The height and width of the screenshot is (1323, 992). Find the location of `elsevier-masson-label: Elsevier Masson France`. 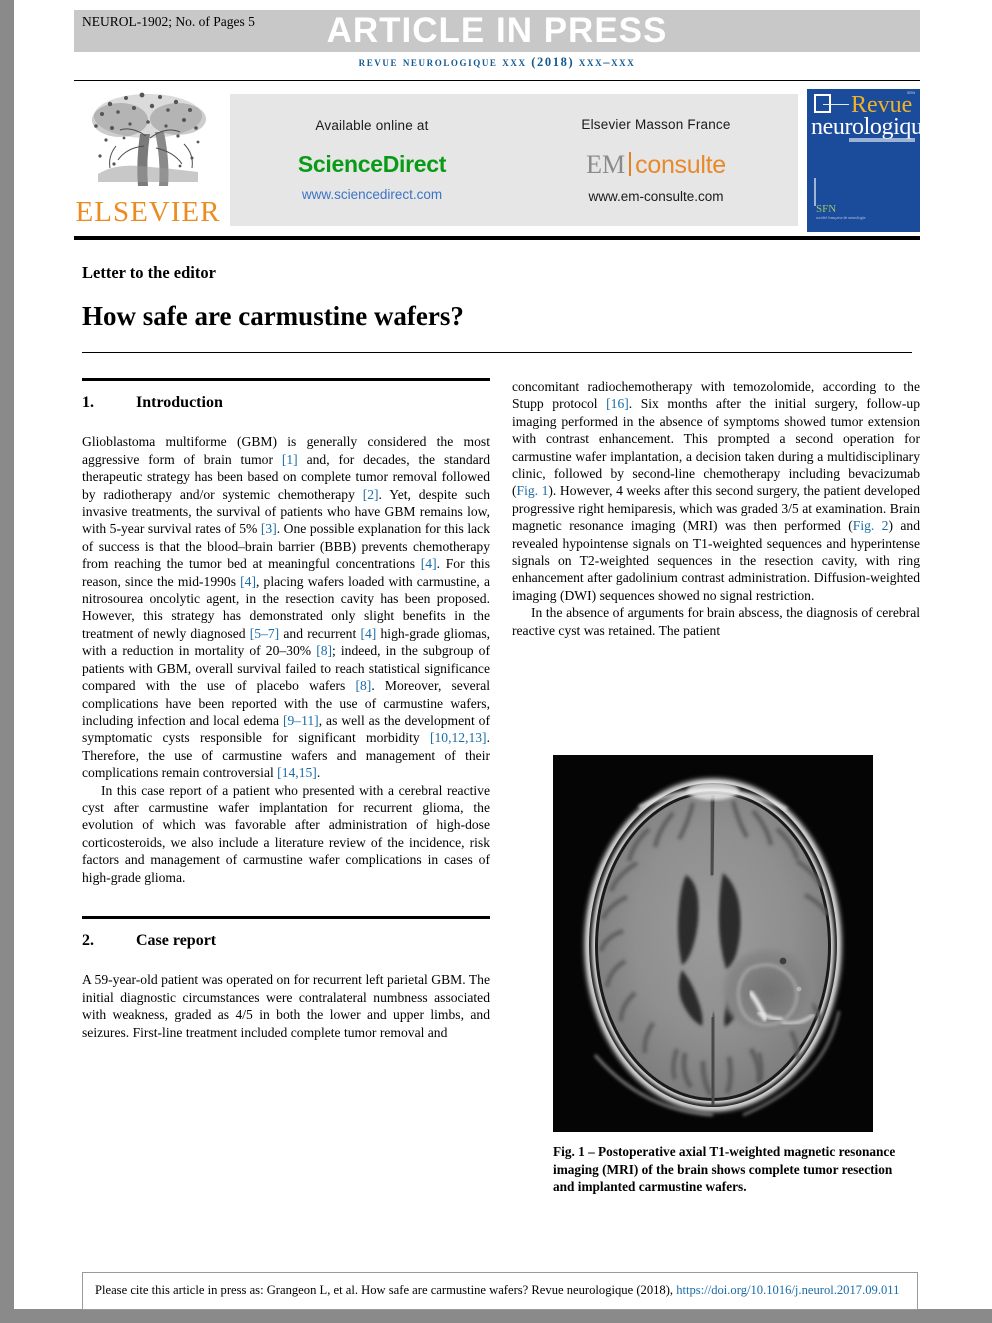

elsevier-masson-label: Elsevier Masson France is located at coordinates (656, 124).